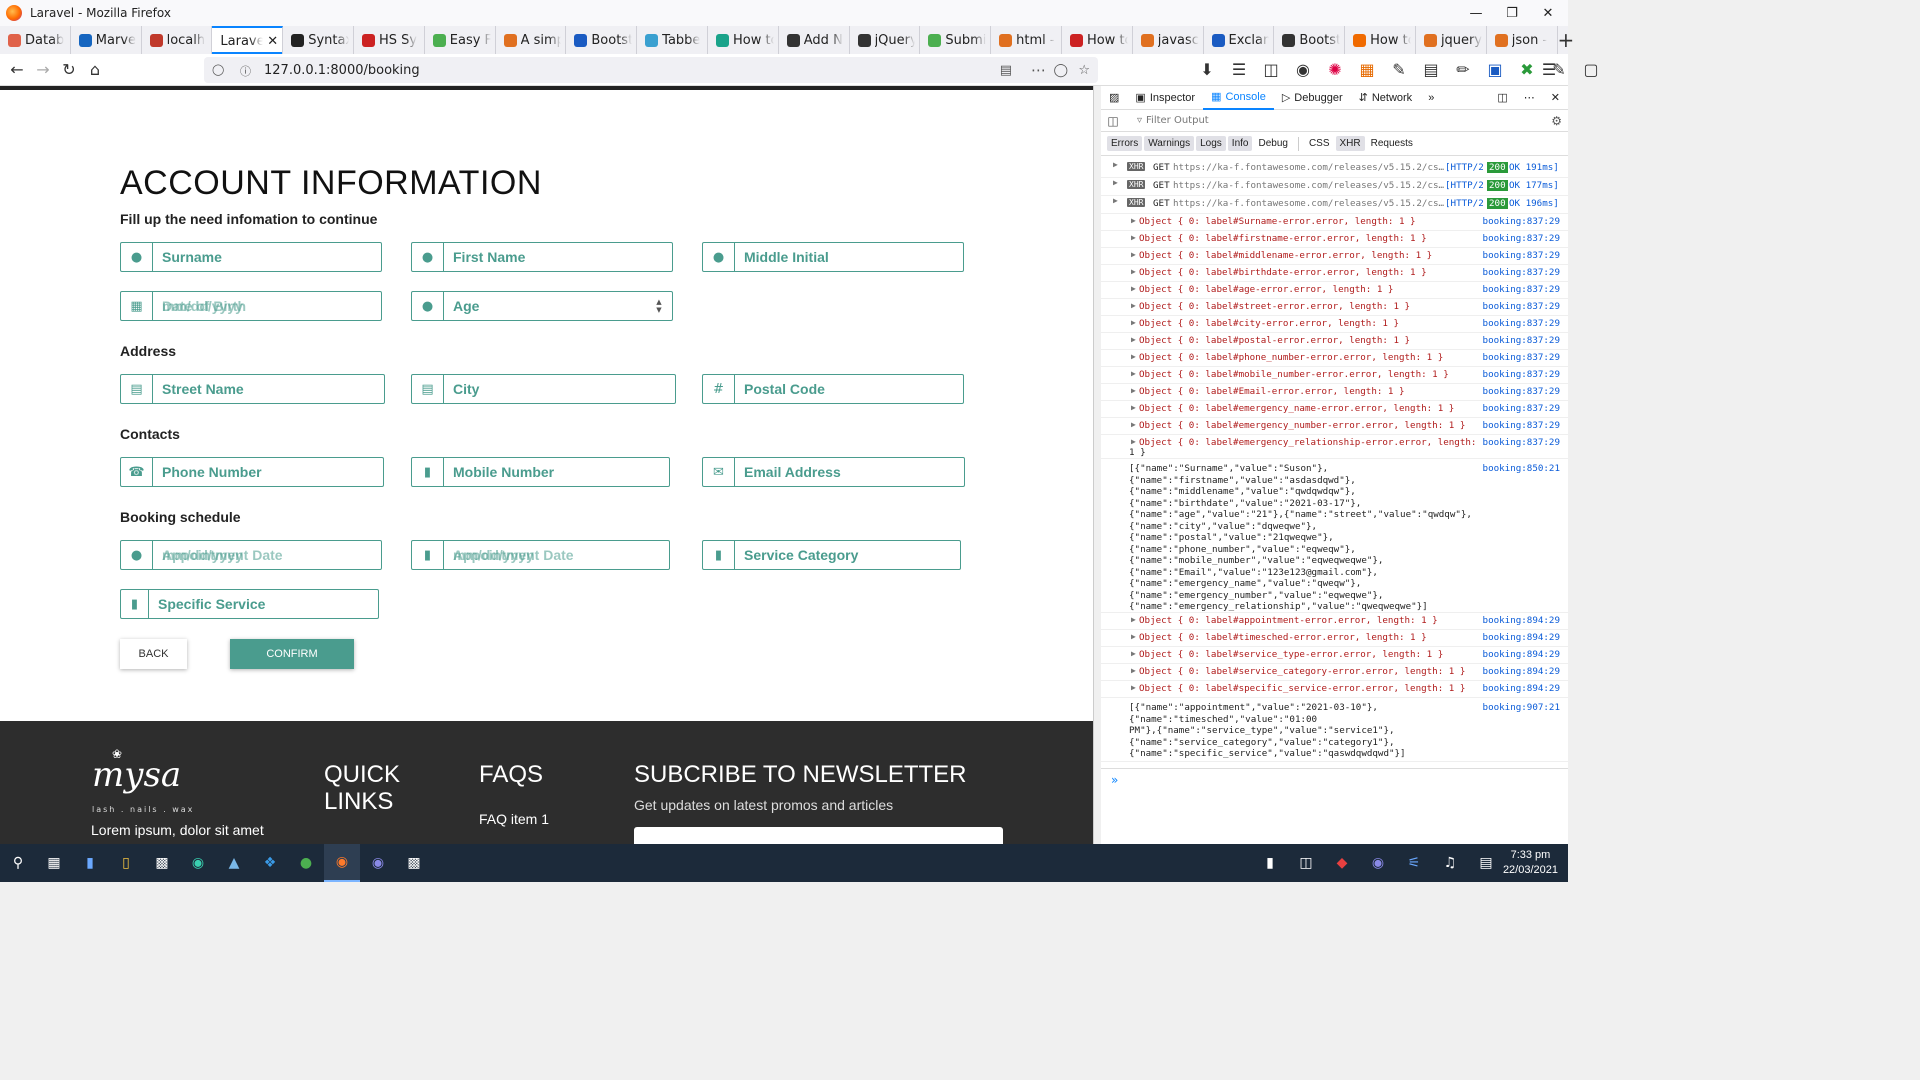 Image resolution: width=1920 pixels, height=1080 pixels. What do you see at coordinates (270, 863) in the screenshot?
I see `vscode-icon: ❖` at bounding box center [270, 863].